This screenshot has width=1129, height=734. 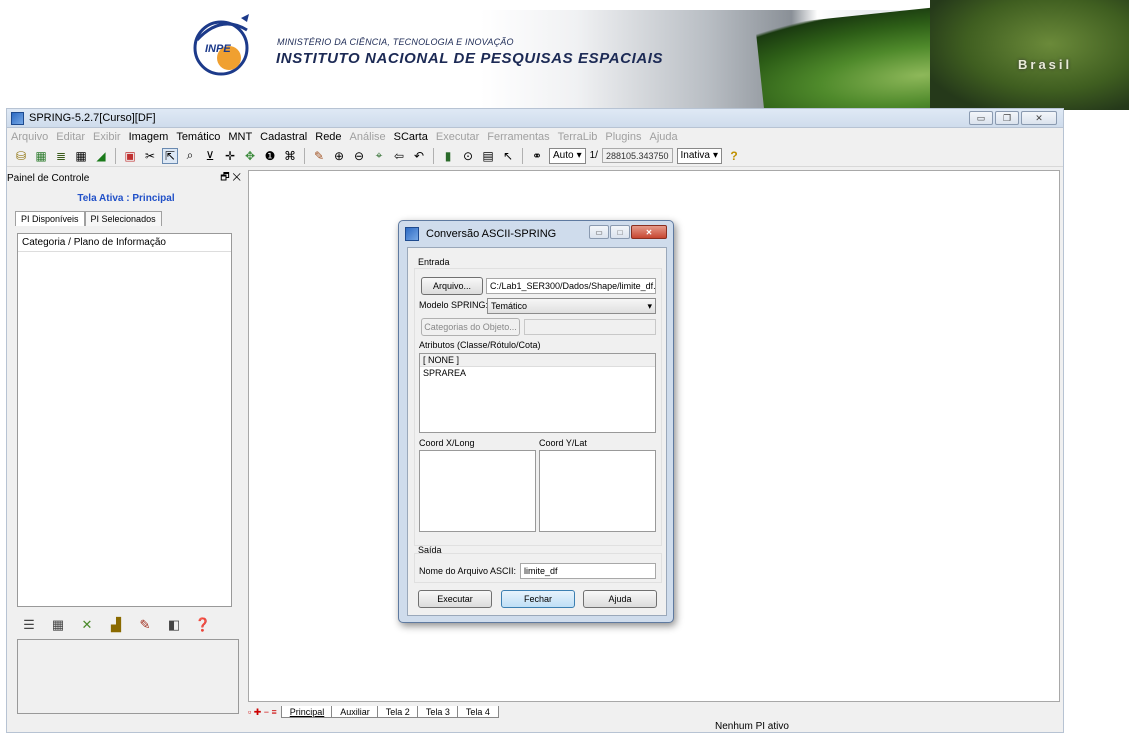 I want to click on tab-pi-selecionados: PI Selecionados, so click(x=123, y=218).